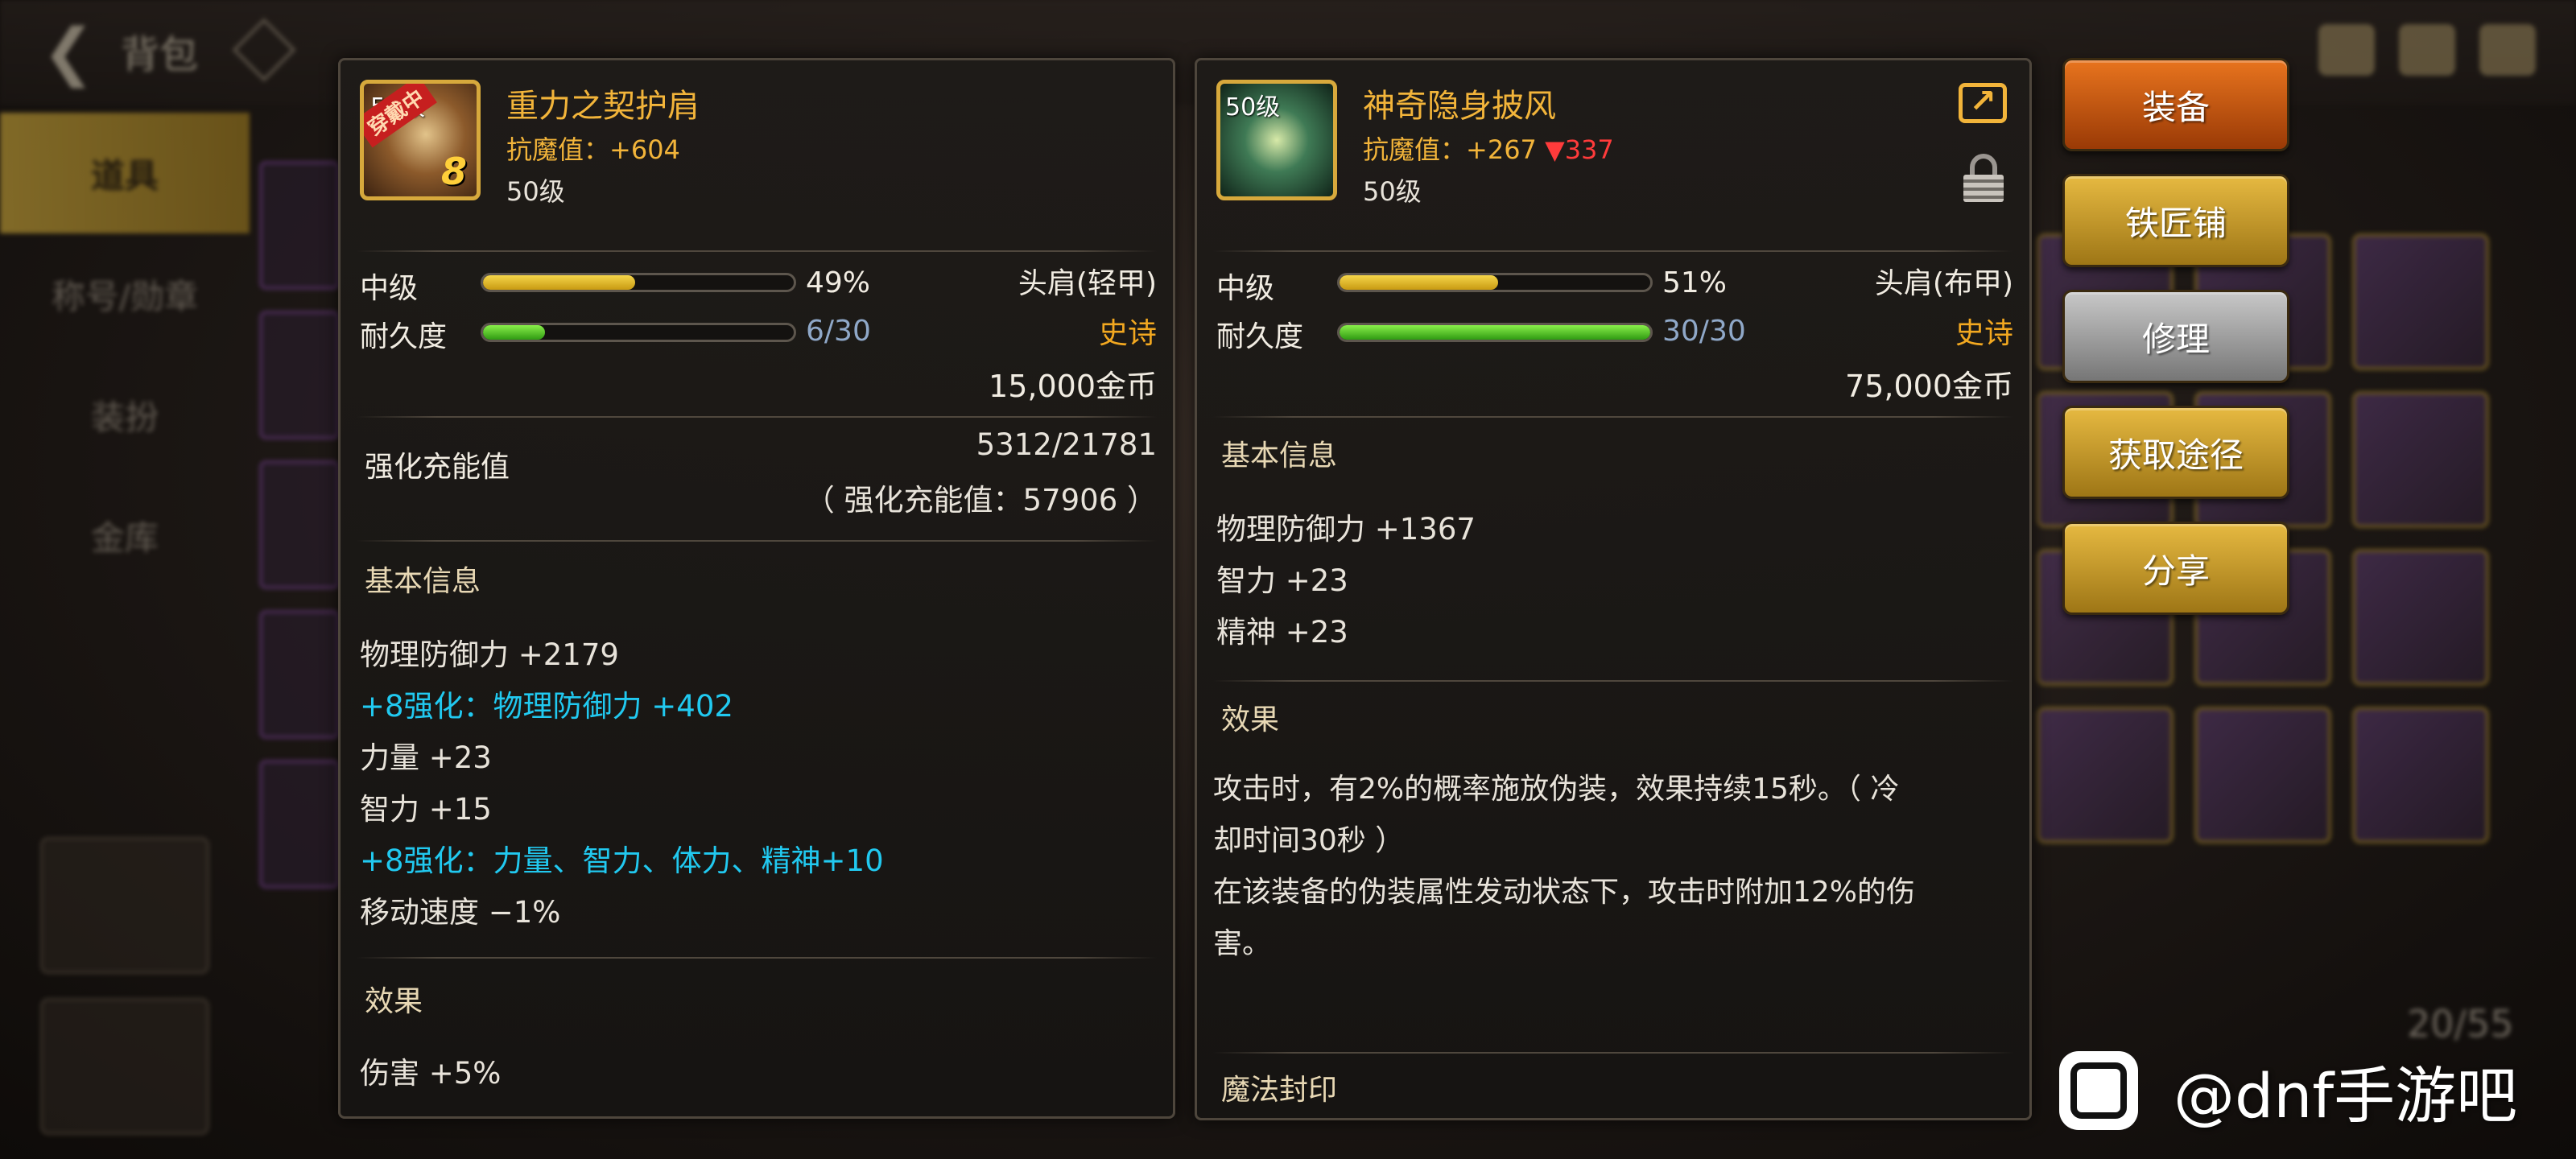 The width and height of the screenshot is (2576, 1159). I want to click on equipment-slot-column, so click(299, 535).